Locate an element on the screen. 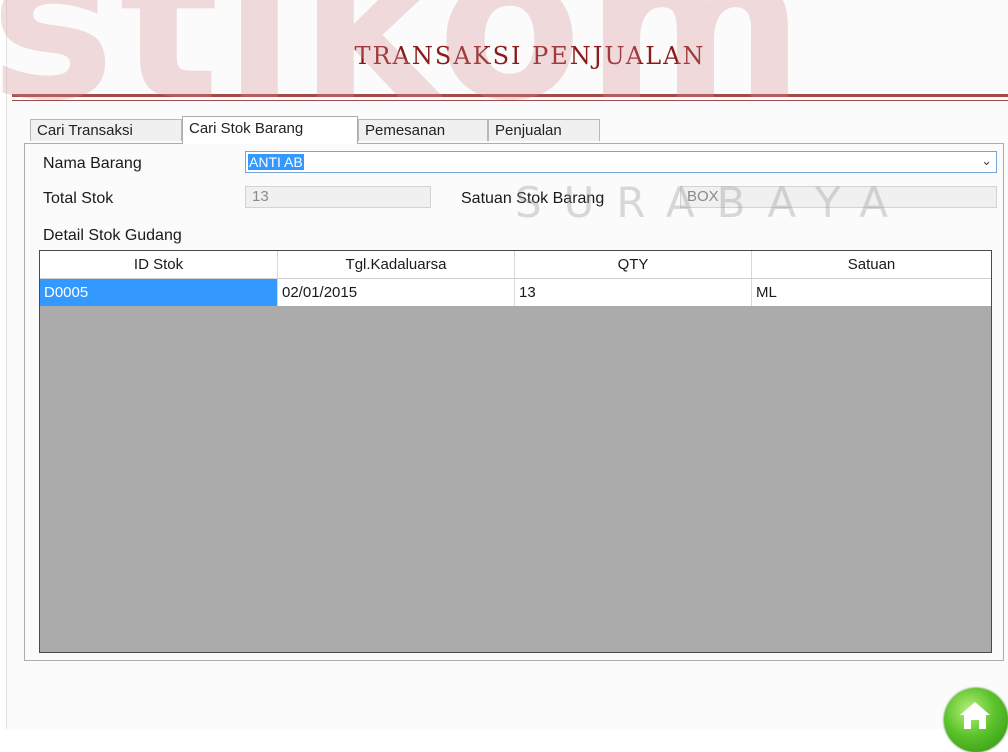  table-row: D0005 02/01/2015 13 ML is located at coordinates (515, 292).